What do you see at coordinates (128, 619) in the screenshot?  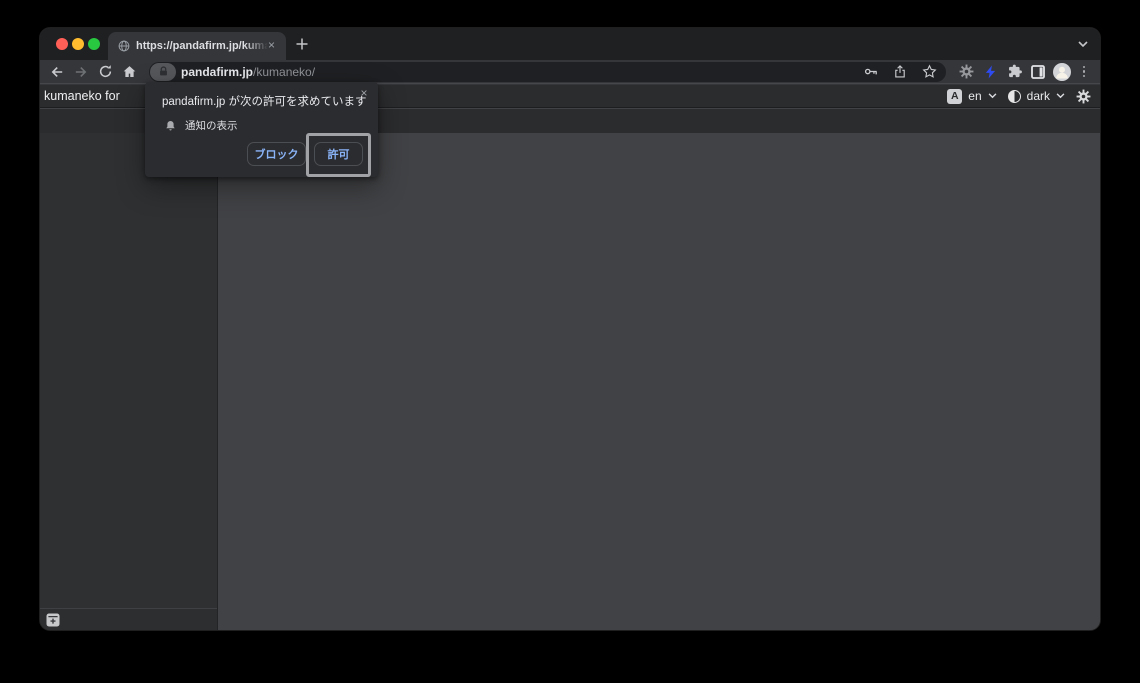 I see `sidebar-footer` at bounding box center [128, 619].